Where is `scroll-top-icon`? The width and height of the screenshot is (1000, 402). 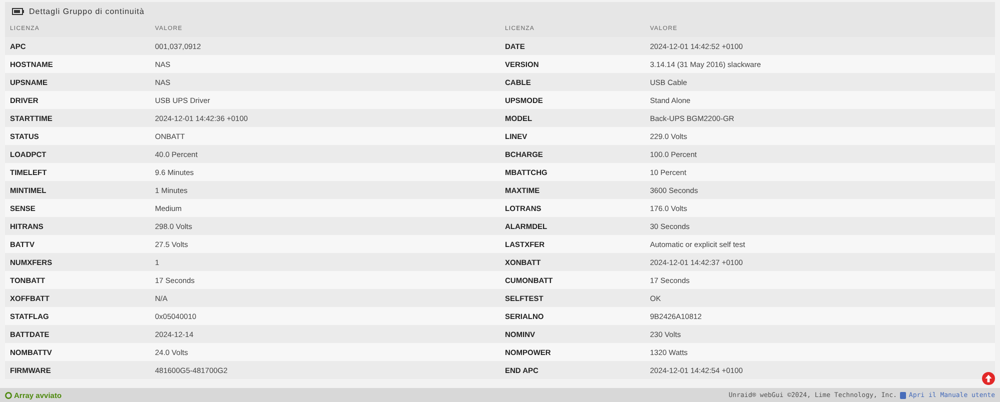
scroll-top-icon is located at coordinates (988, 378).